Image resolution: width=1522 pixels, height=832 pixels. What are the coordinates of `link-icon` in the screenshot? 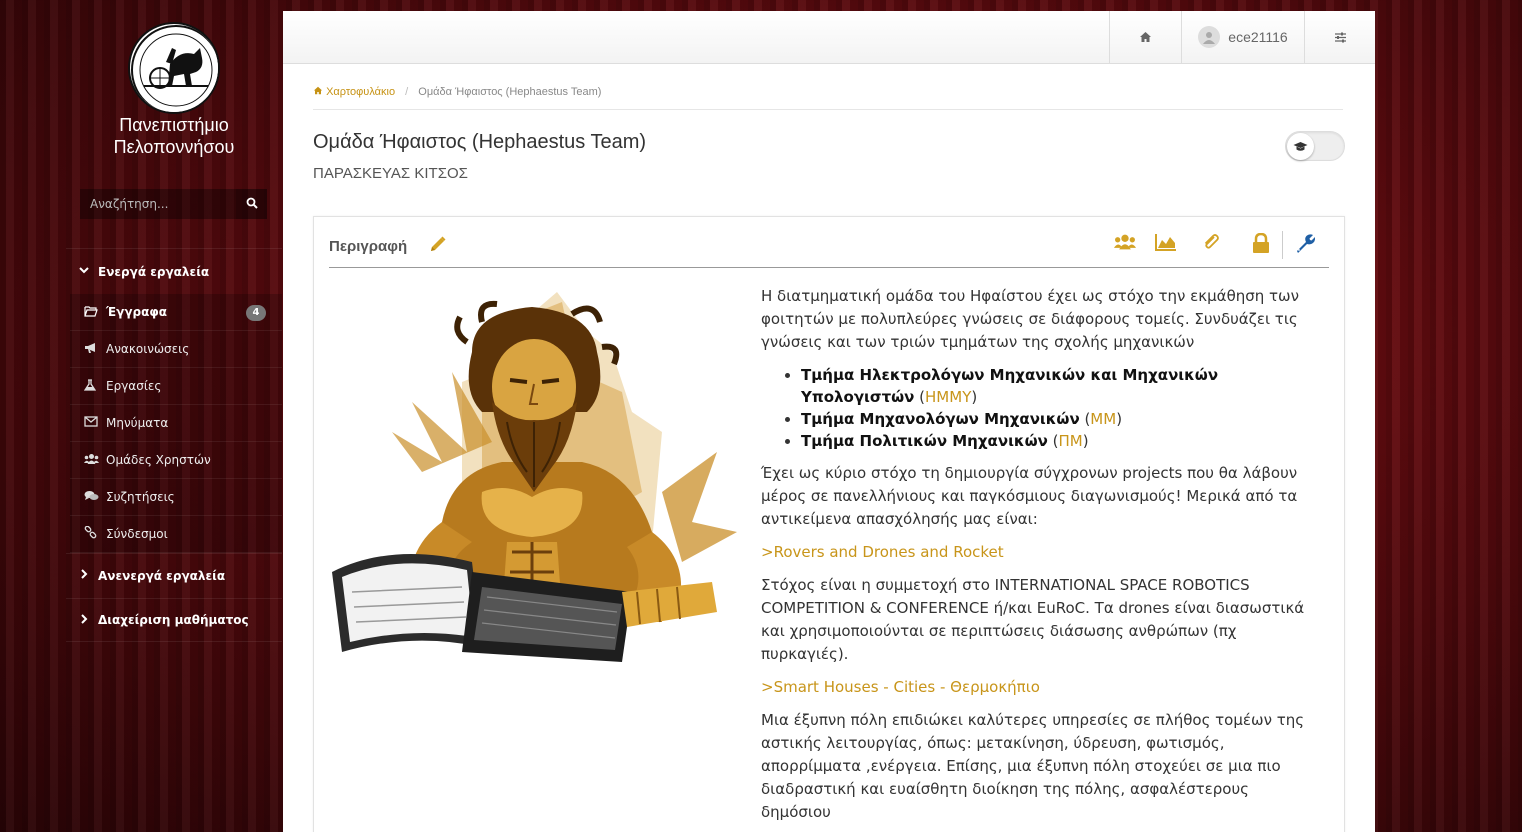 It's located at (95, 533).